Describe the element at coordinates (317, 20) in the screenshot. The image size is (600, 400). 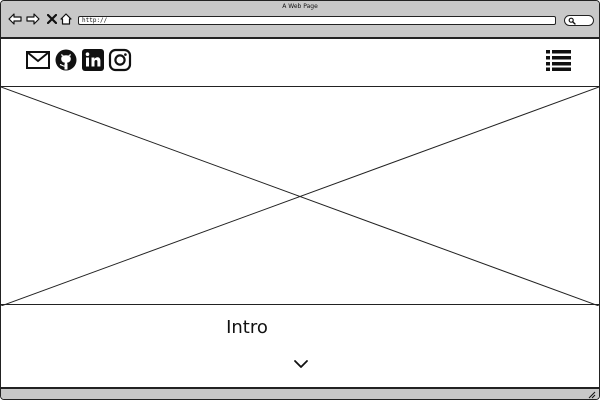
I see `url-input: http://` at that location.